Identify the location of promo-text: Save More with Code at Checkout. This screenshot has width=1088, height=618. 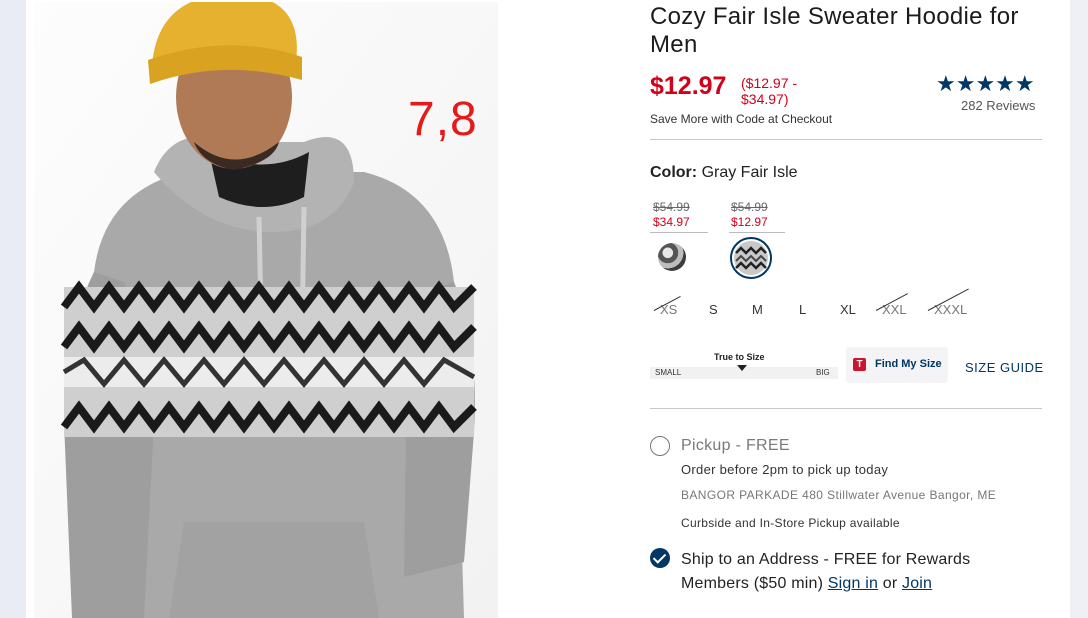
(741, 119).